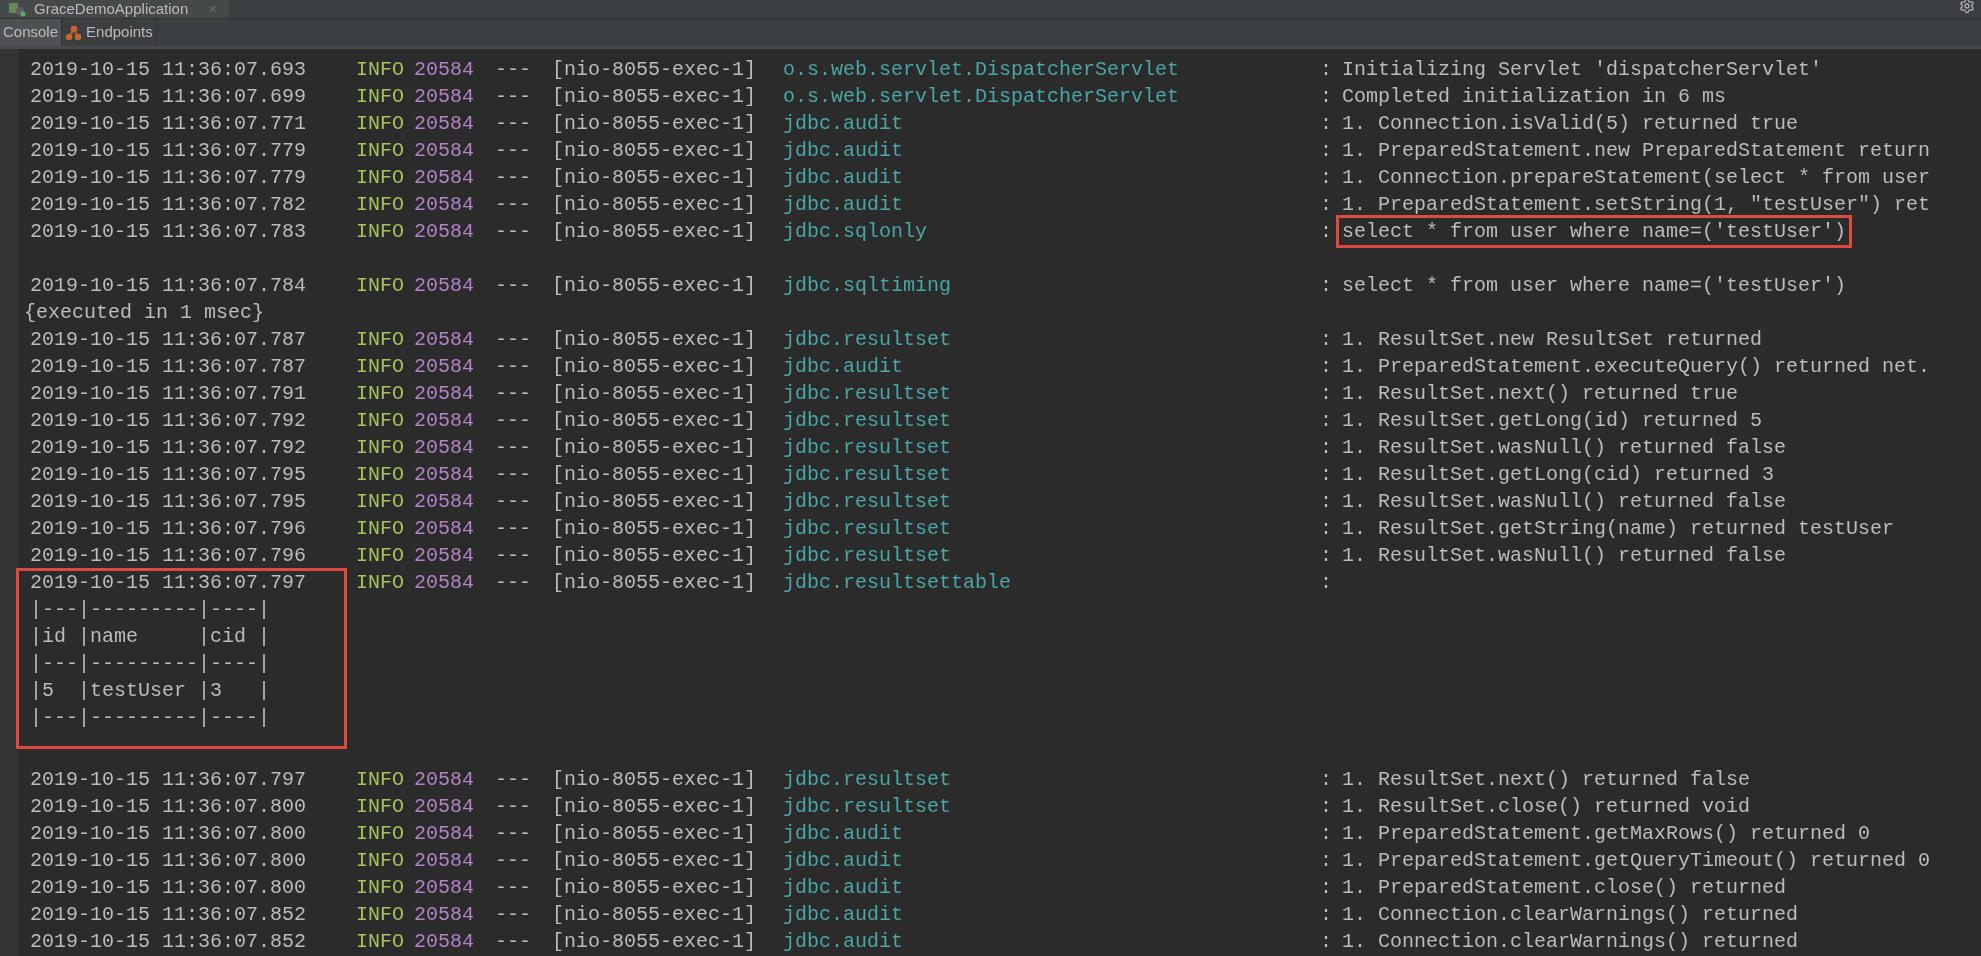 Image resolution: width=1981 pixels, height=956 pixels. I want to click on log-message: 1. PreparedStatement.setString(1, "testUser") ret, so click(1636, 205).